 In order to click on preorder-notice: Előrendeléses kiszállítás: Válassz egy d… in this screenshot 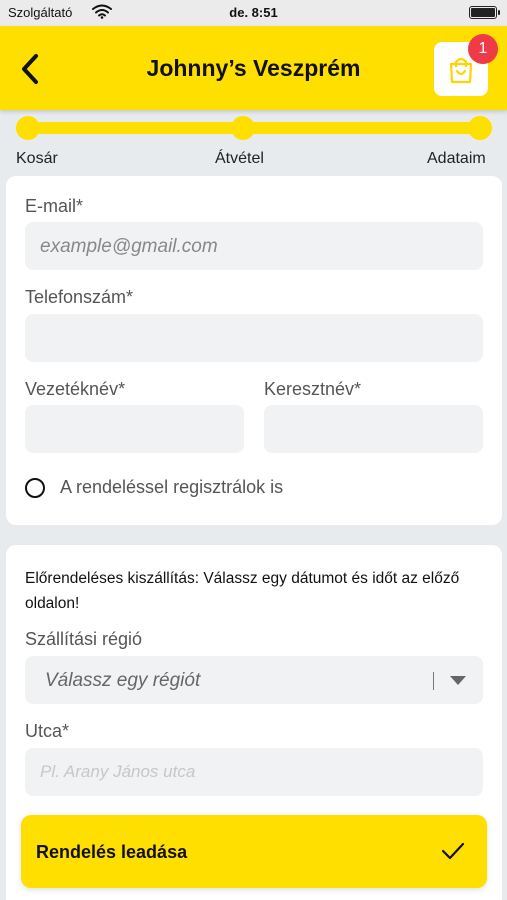, I will do `click(242, 591)`.